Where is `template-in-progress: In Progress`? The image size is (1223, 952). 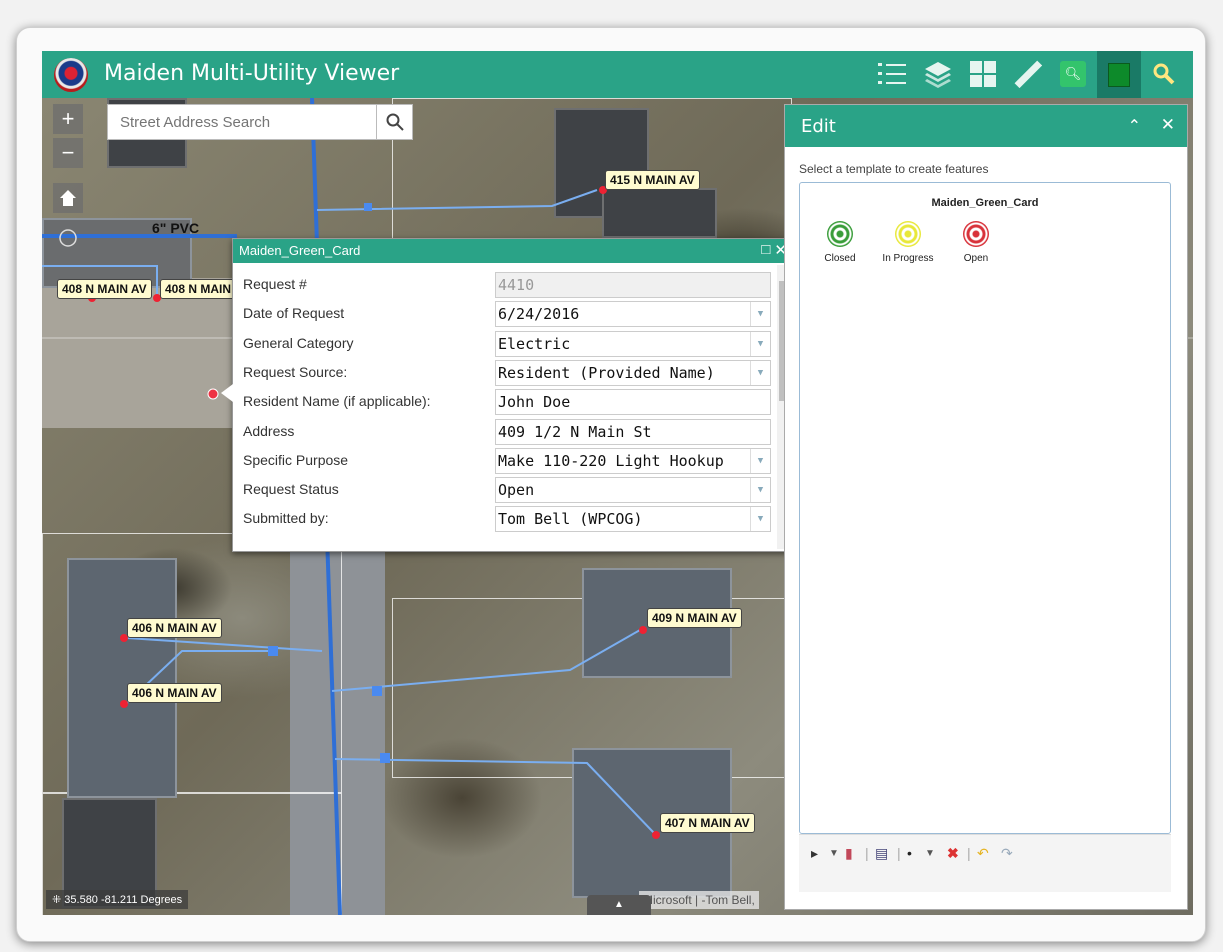
template-in-progress: In Progress is located at coordinates (908, 242).